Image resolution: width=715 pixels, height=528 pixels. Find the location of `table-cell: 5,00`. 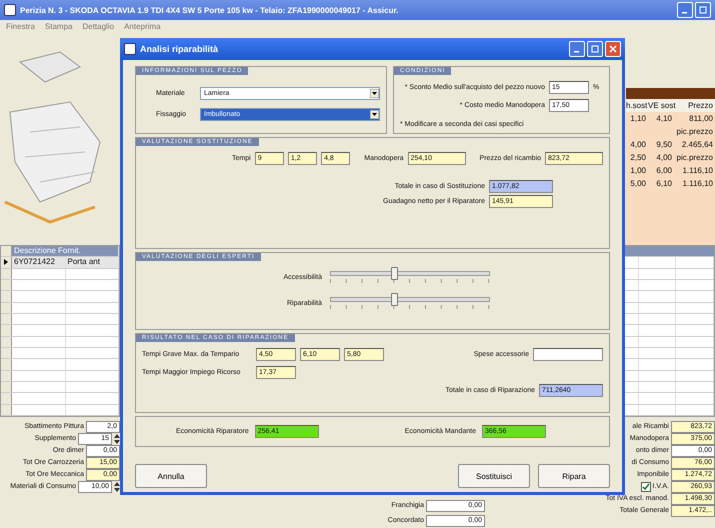

table-cell: 5,00 is located at coordinates (638, 183).